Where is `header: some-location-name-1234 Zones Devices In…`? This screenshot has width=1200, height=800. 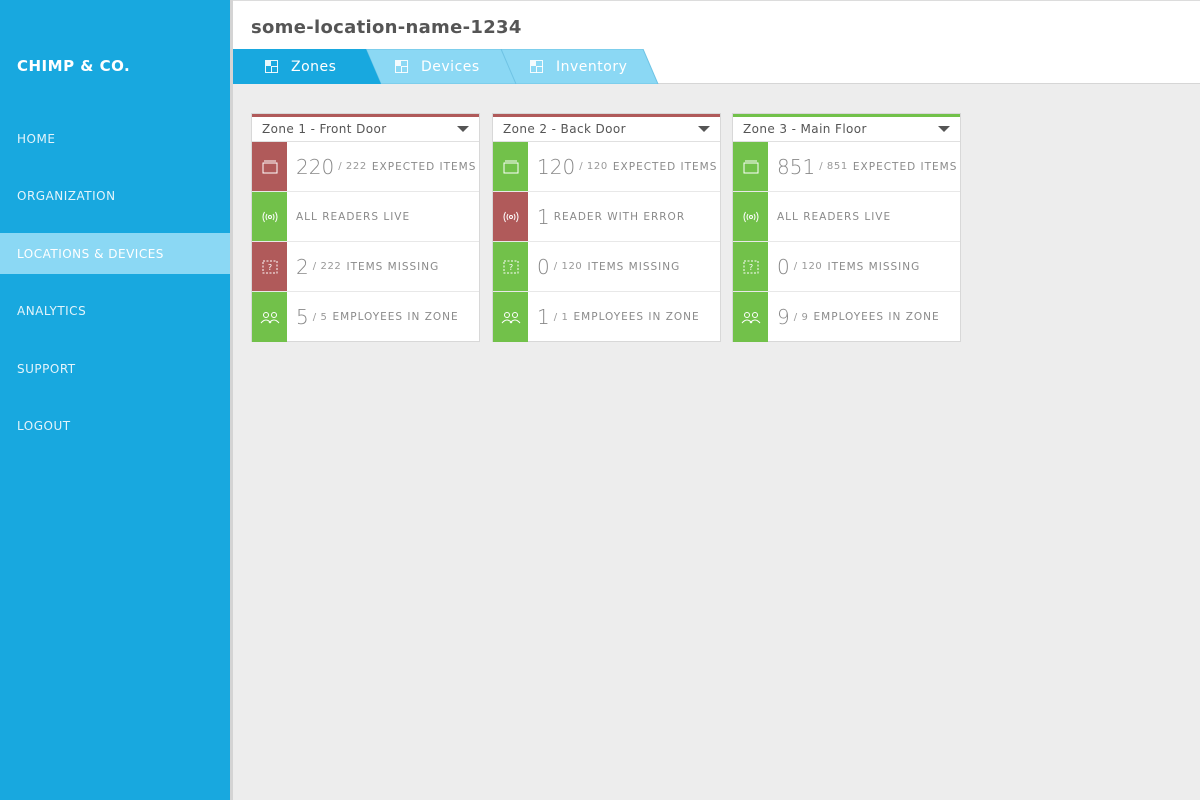
header: some-location-name-1234 Zones Devices In… is located at coordinates (716, 42).